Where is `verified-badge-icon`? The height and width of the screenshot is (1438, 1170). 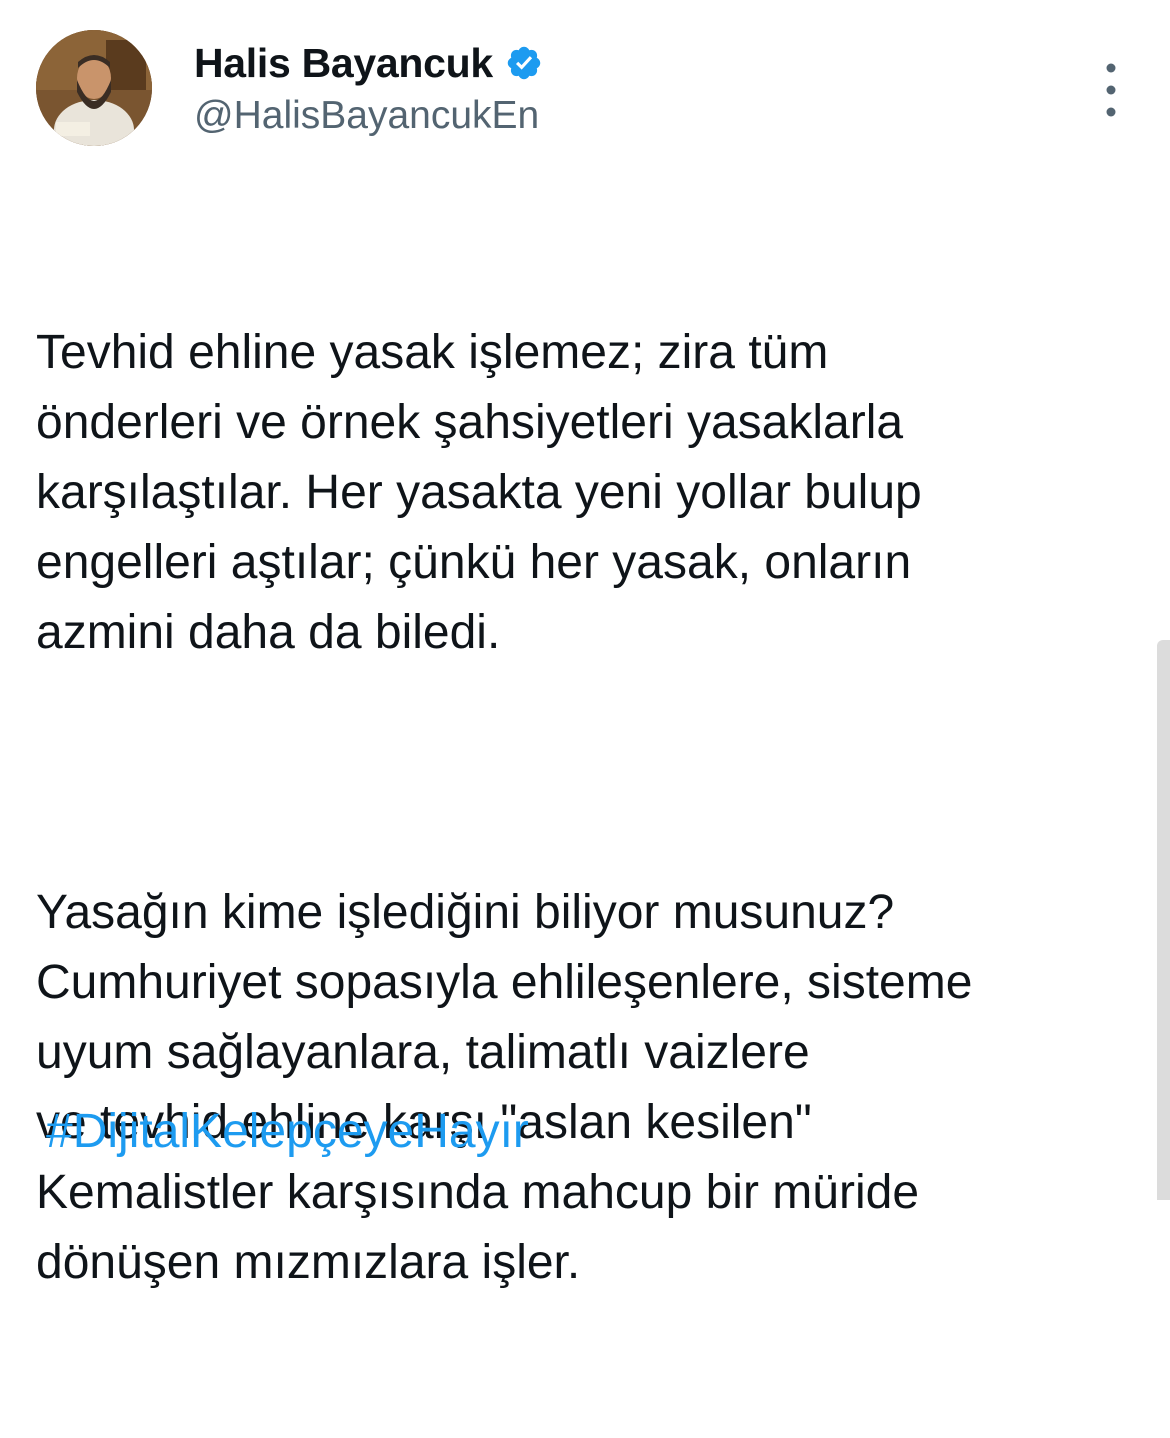
verified-badge-icon is located at coordinates (524, 63).